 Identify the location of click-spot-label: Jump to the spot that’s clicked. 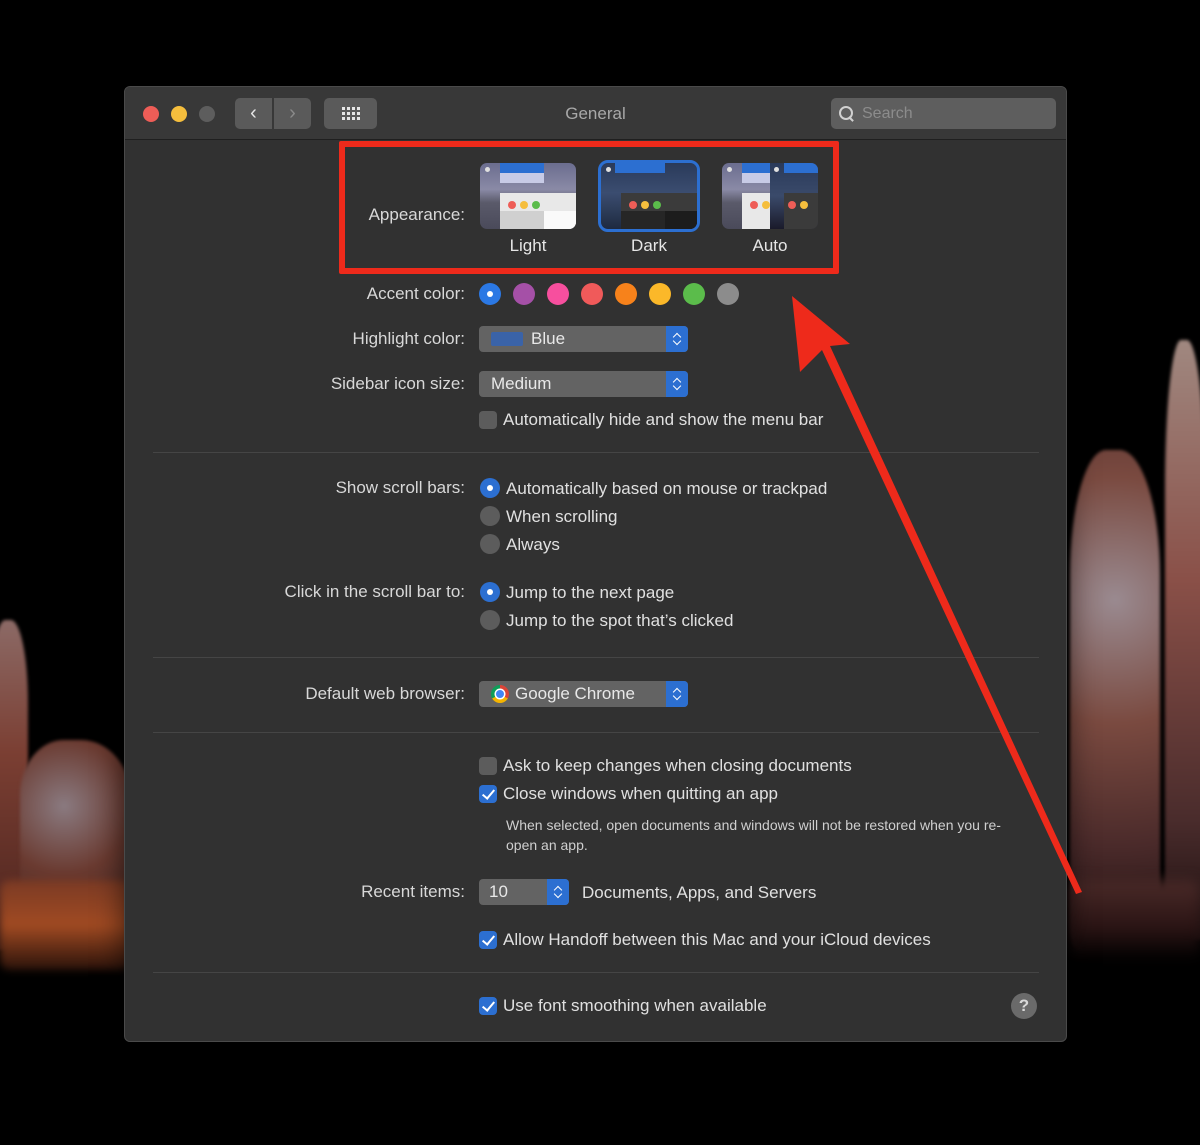
(620, 620).